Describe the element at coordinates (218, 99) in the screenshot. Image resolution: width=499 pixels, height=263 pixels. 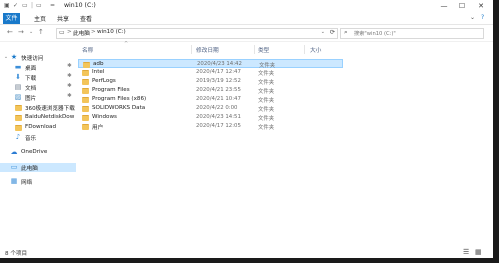
I see `file-date: 2020/4/21 10:47` at that location.